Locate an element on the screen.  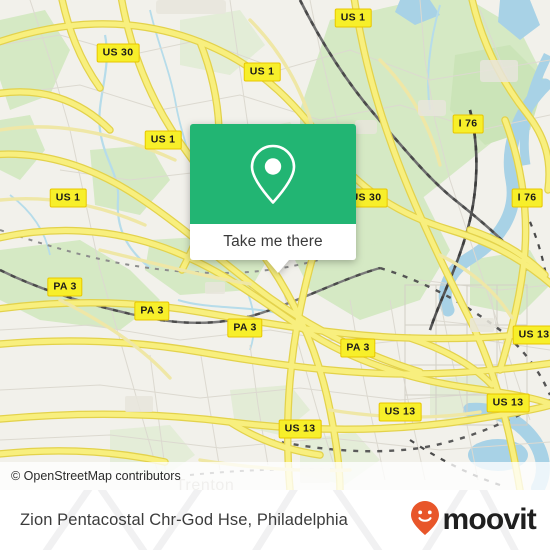
popup-image-area is located at coordinates (273, 174).